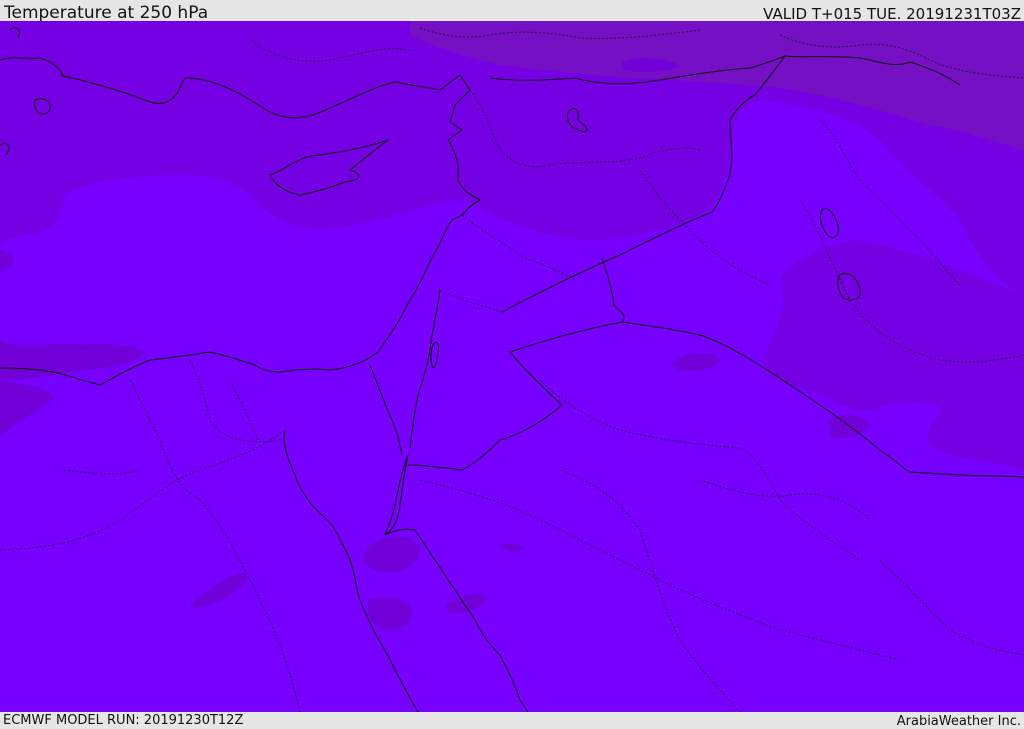  I want to click on model-run-label: ECMWF MODEL RUN: 20191230T12Z, so click(123, 720).